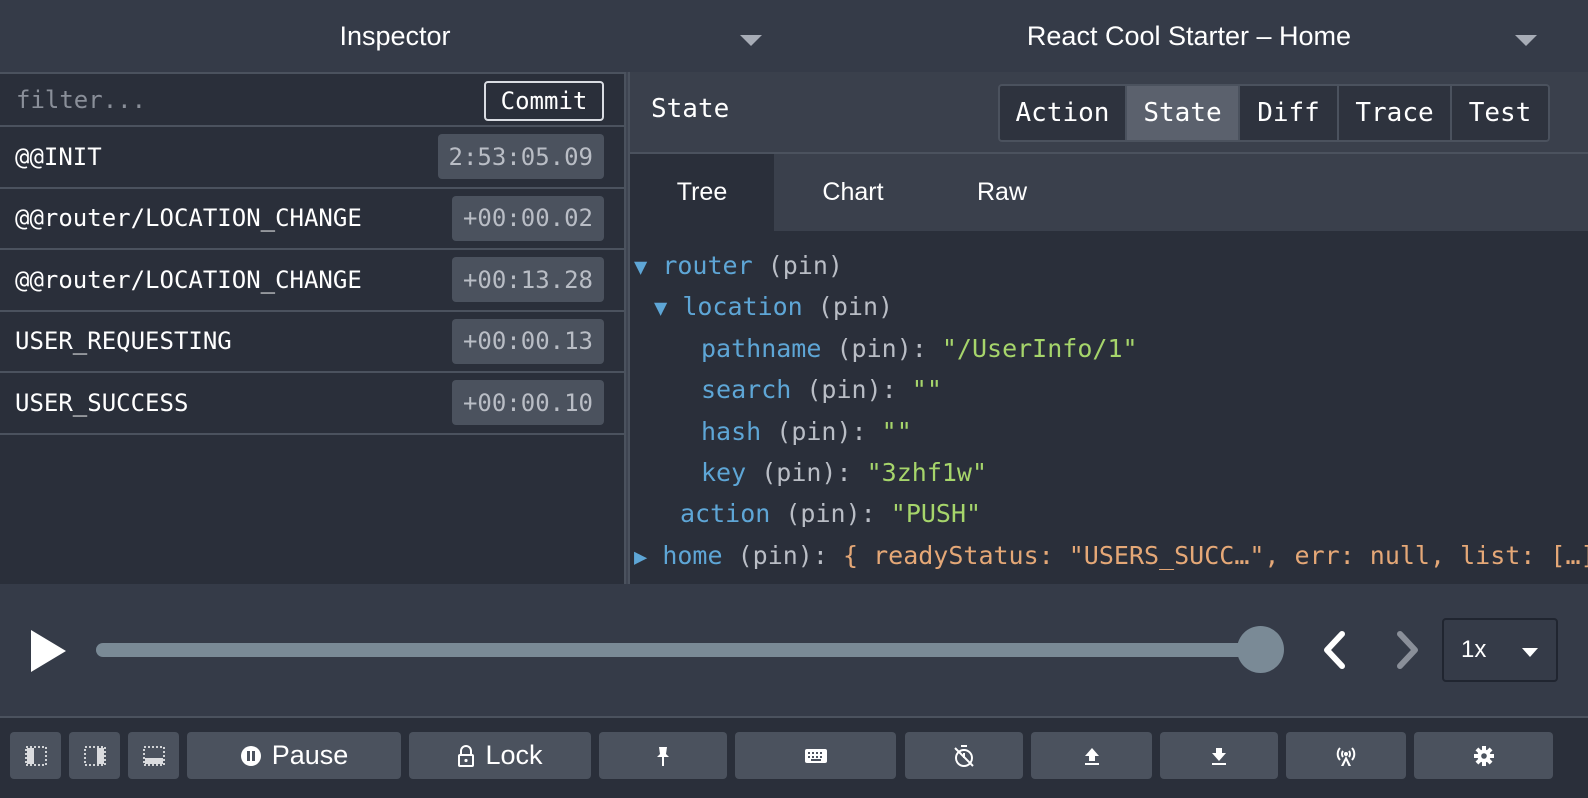 The height and width of the screenshot is (798, 1588). What do you see at coordinates (1500, 650) in the screenshot?
I see `speed-select: 1x` at bounding box center [1500, 650].